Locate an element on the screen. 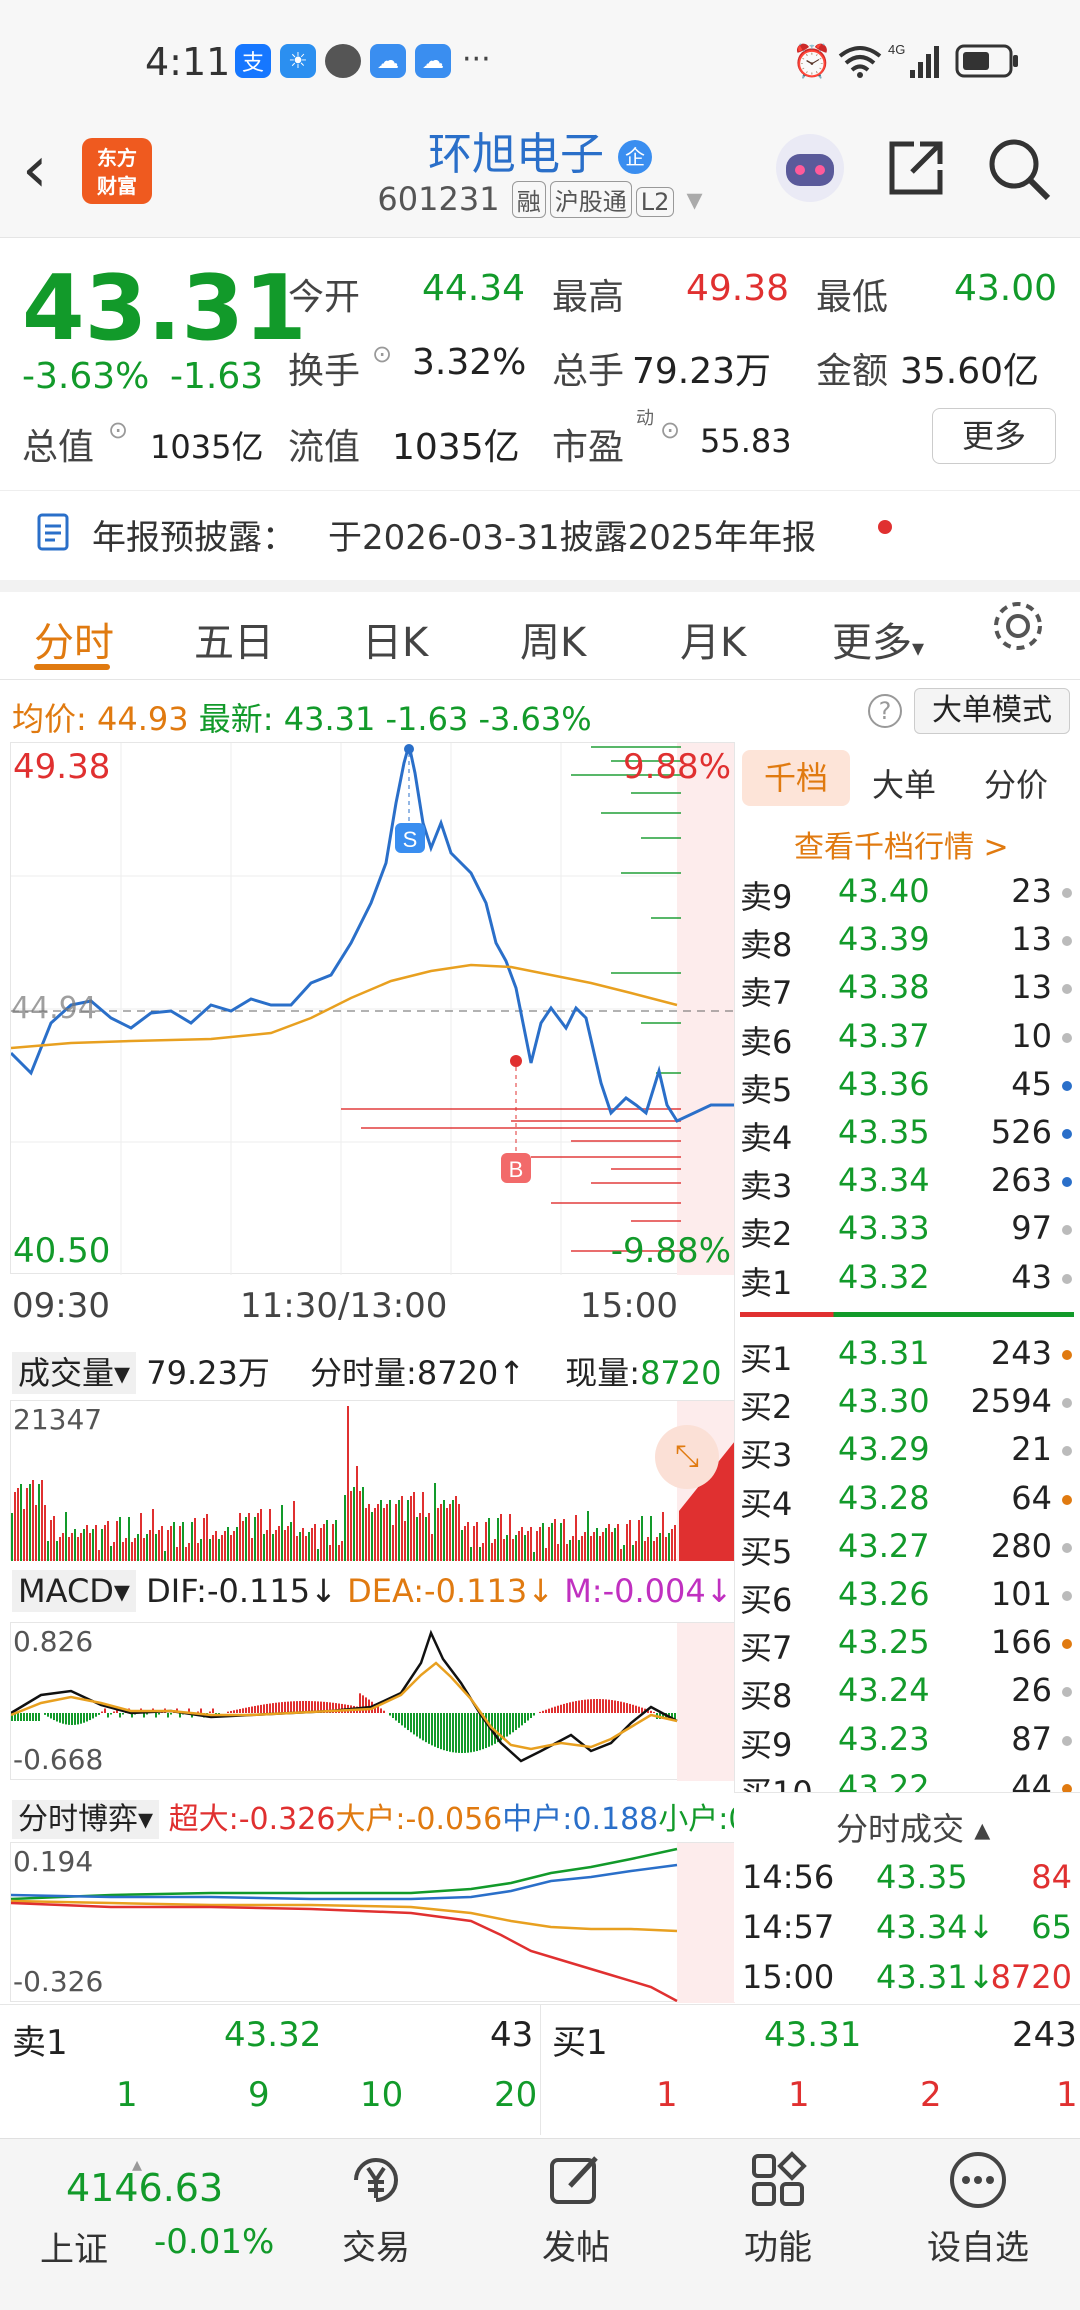  more-button: 更多 is located at coordinates (994, 436).